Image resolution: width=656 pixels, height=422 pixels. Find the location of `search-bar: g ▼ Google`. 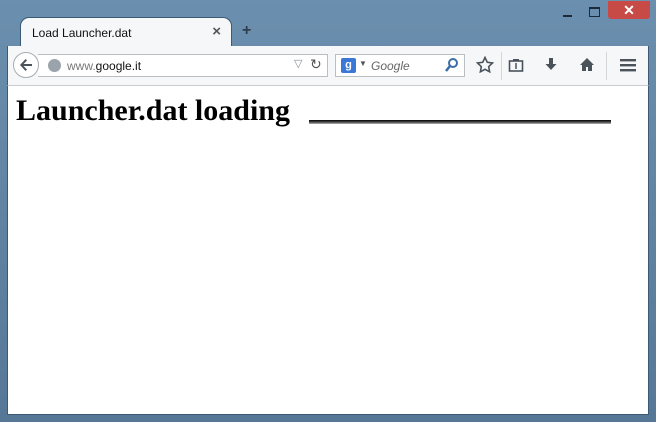

search-bar: g ▼ Google is located at coordinates (400, 65).